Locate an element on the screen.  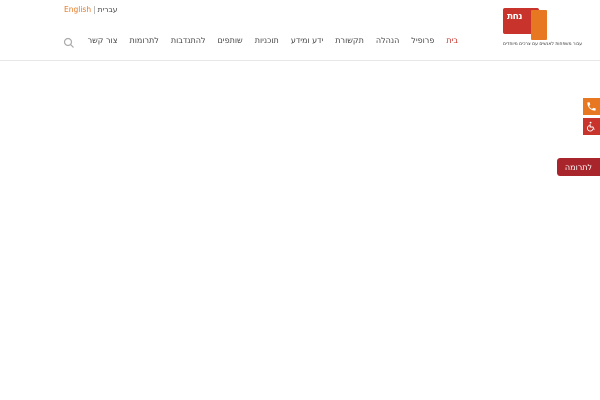
nav-item-volunteering: להתנדבות is located at coordinates (188, 40).